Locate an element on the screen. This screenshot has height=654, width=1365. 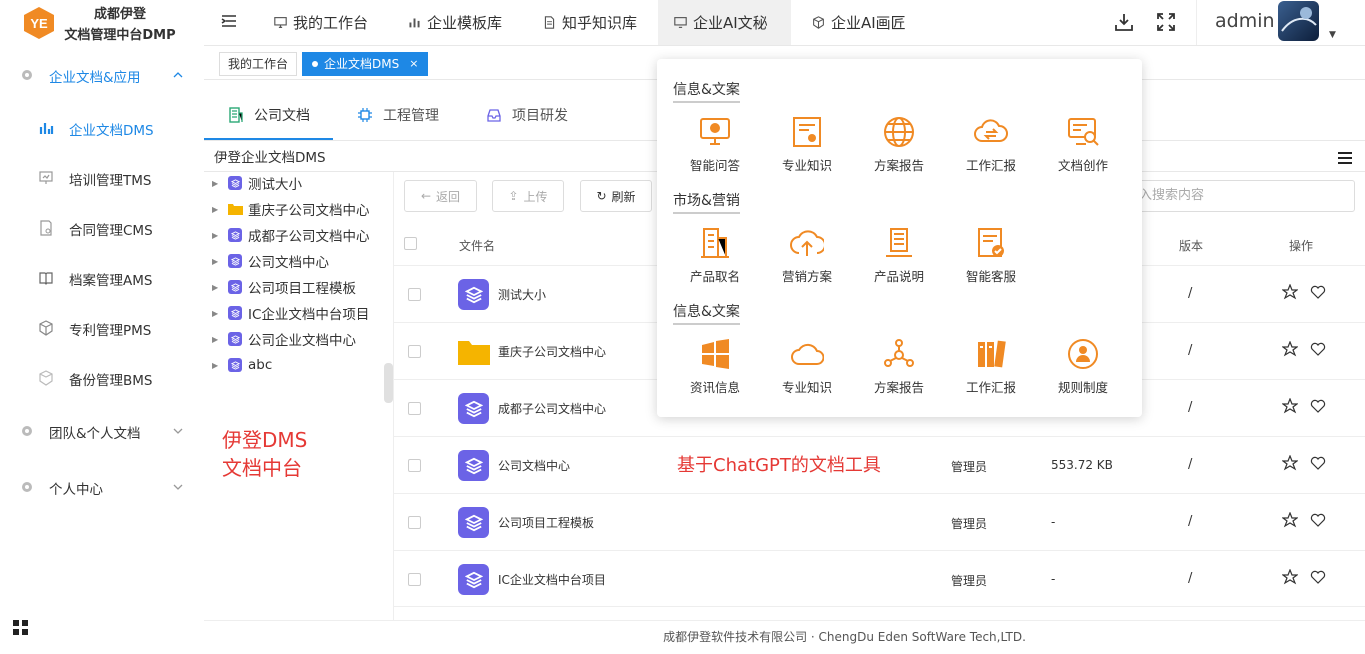
row-name: 重庆子公司文档中心 is located at coordinates (552, 351).